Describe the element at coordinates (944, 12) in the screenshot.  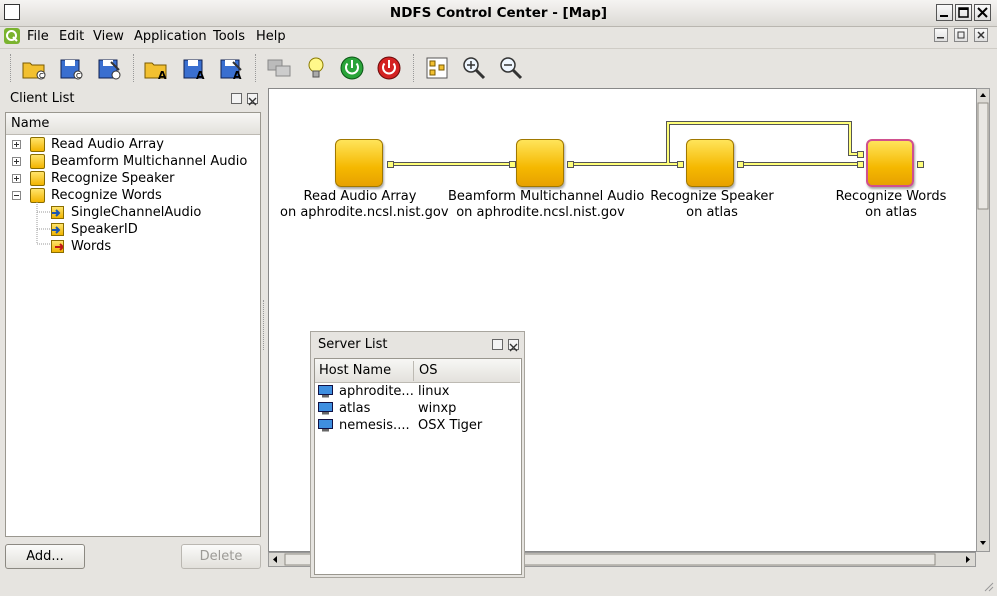
I see `minimize-button` at that location.